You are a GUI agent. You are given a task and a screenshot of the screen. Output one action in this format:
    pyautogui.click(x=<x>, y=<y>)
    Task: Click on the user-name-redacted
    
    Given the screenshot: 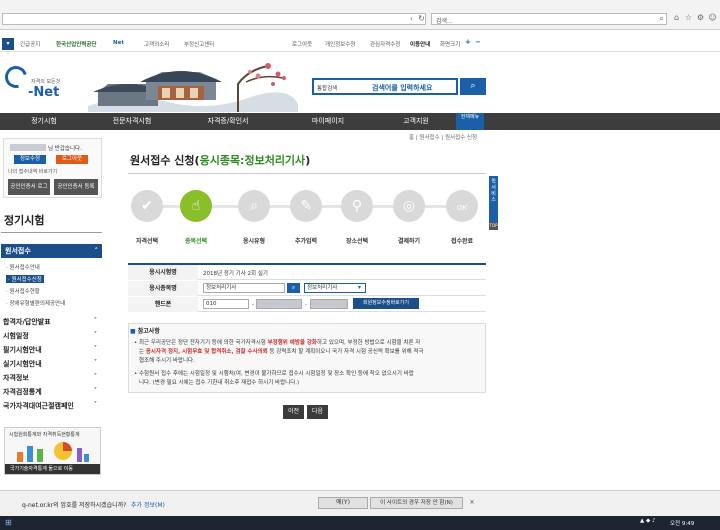 What is the action you would take?
    pyautogui.click(x=28, y=147)
    